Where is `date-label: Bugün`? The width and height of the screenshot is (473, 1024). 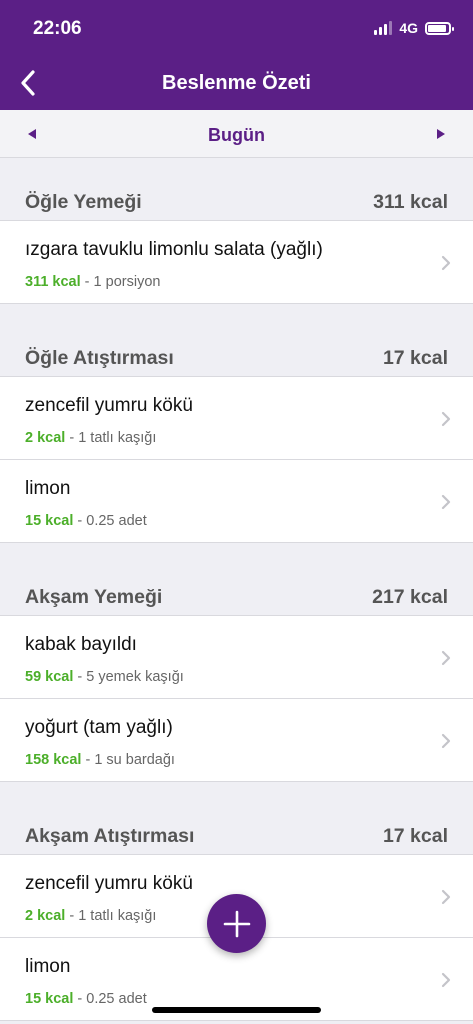
date-label: Bugün is located at coordinates (236, 135).